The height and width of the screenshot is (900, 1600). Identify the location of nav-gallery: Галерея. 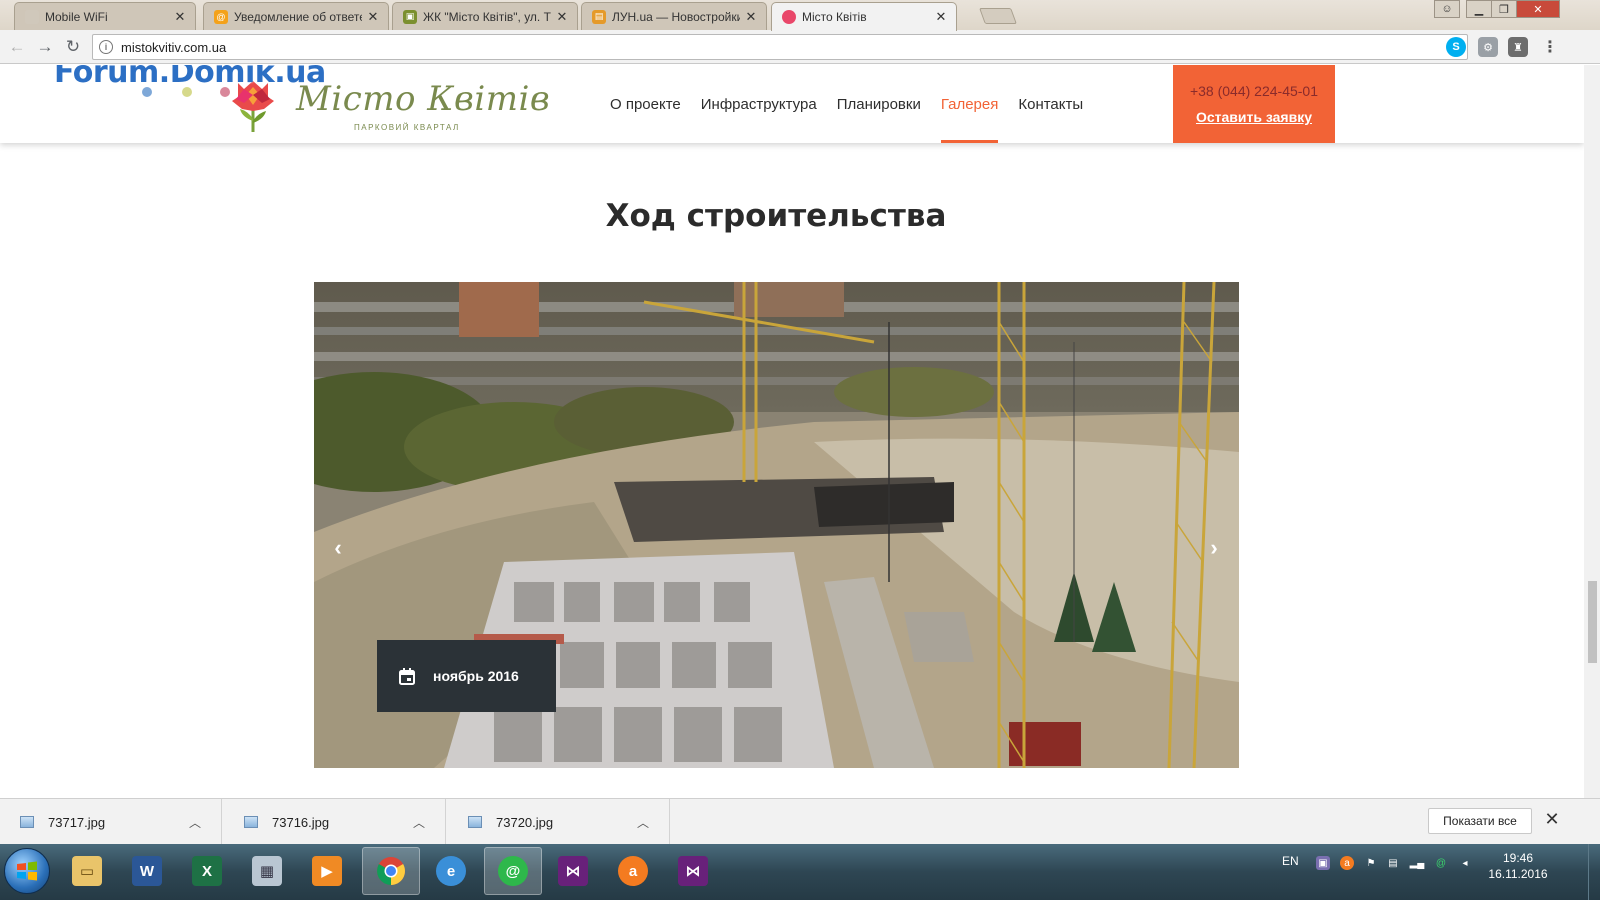
(969, 104).